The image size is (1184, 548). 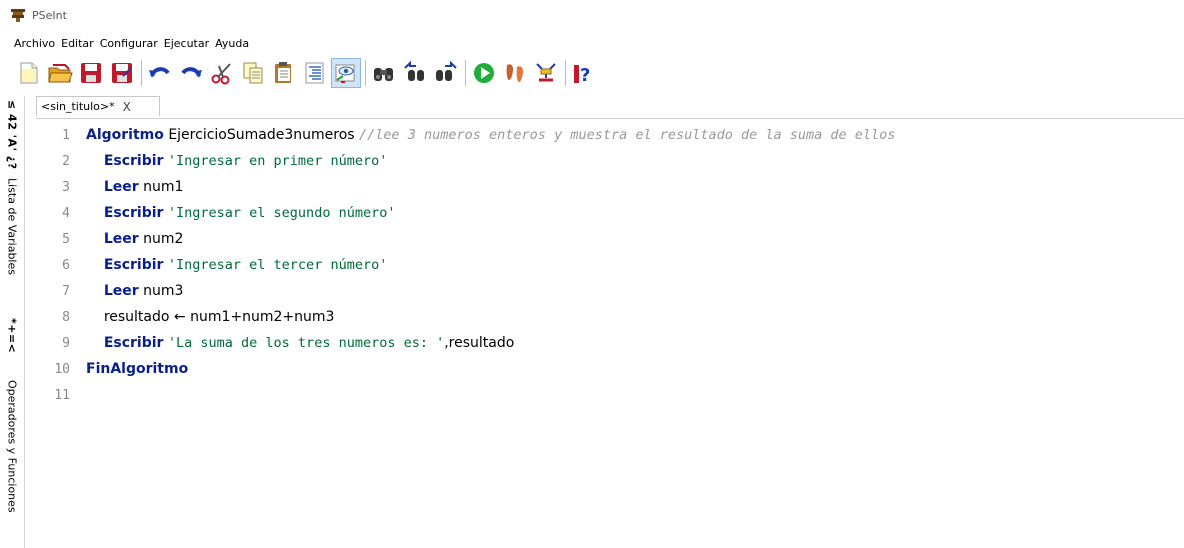 I want to click on menu-configurar: Configurar, so click(x=129, y=43).